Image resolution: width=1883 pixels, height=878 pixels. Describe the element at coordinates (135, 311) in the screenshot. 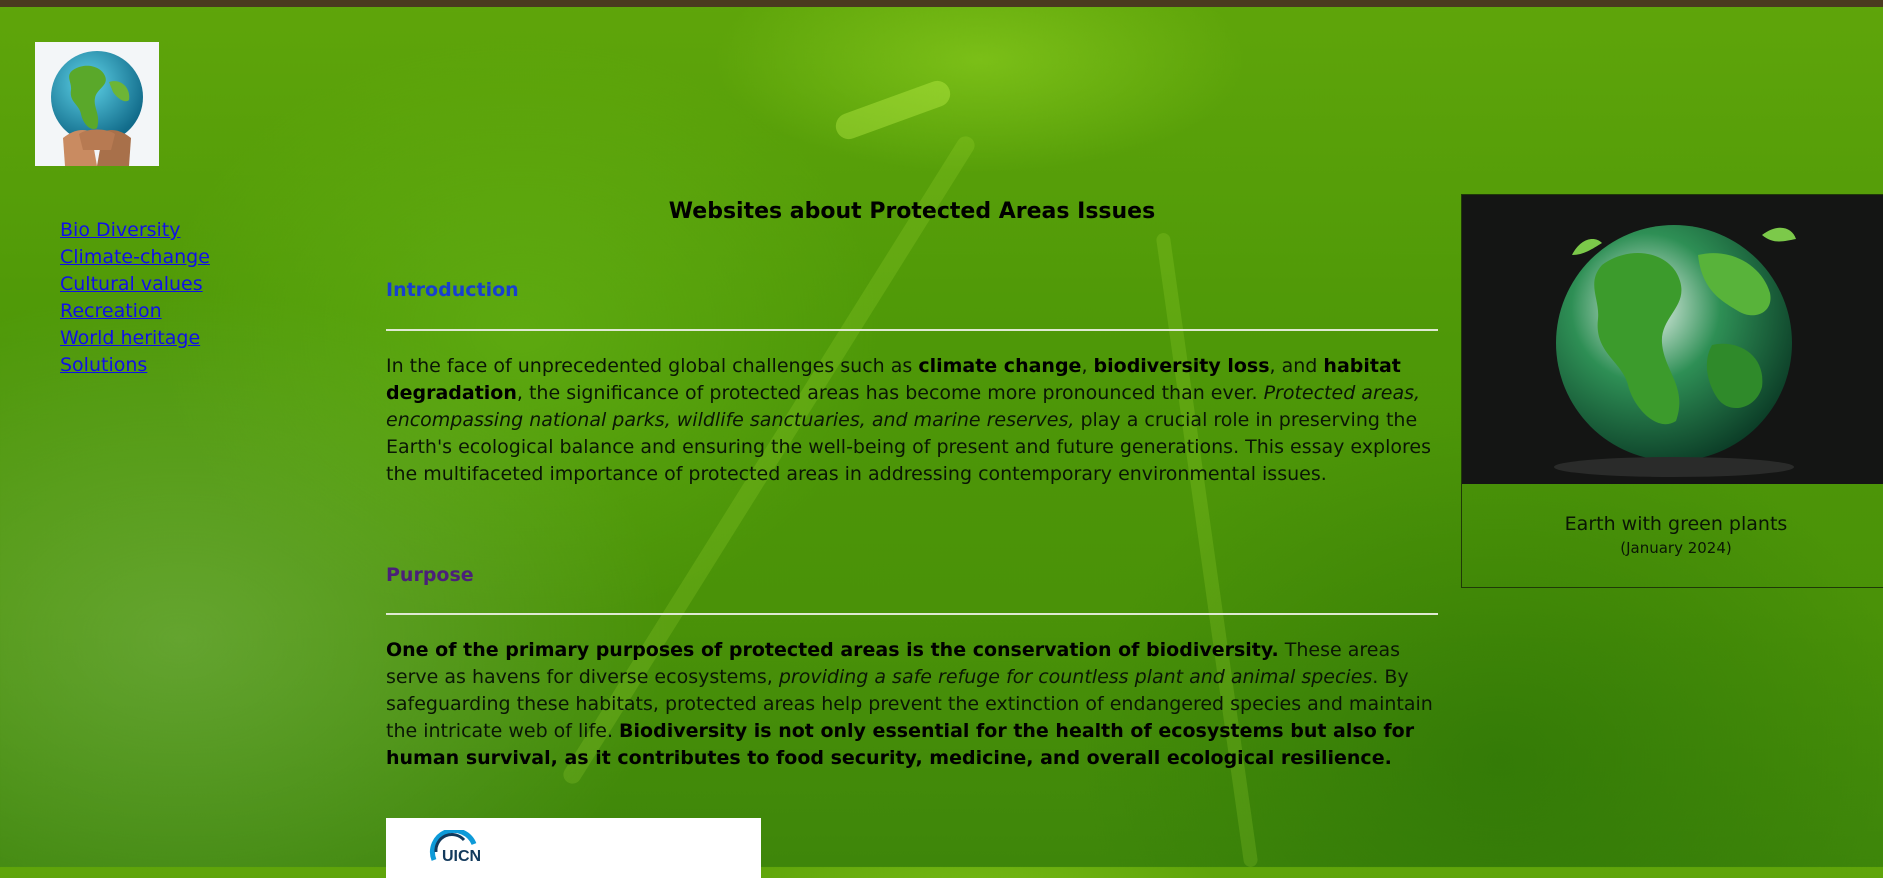

I see `nav-link-recreation: Recreation` at that location.